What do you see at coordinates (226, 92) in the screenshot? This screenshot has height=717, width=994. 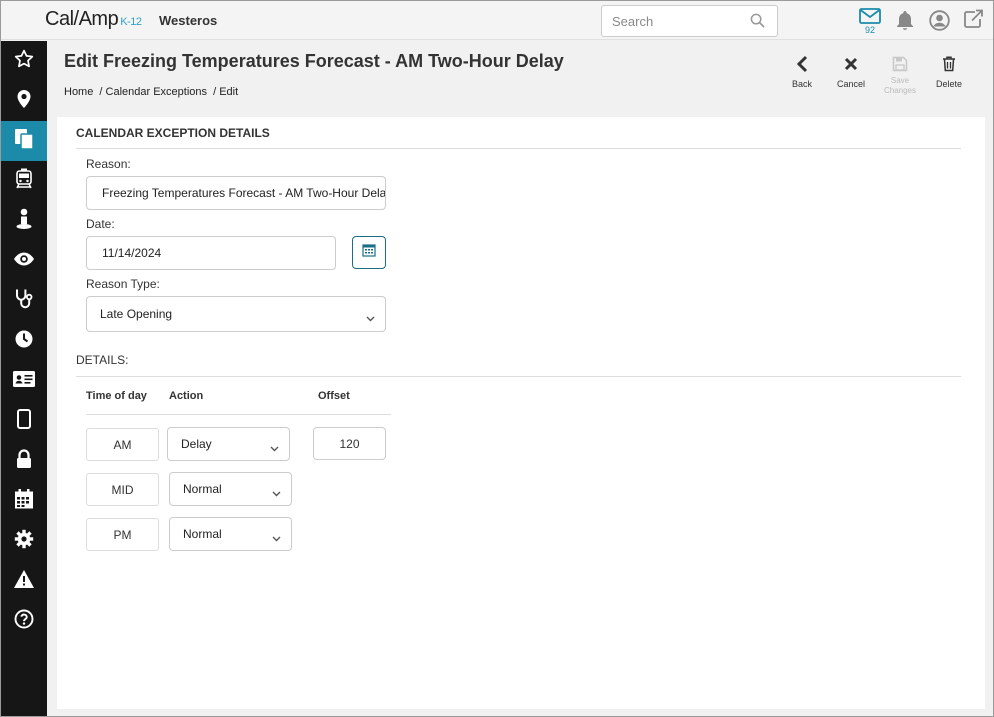 I see `breadcrumb-edit: / Edit` at bounding box center [226, 92].